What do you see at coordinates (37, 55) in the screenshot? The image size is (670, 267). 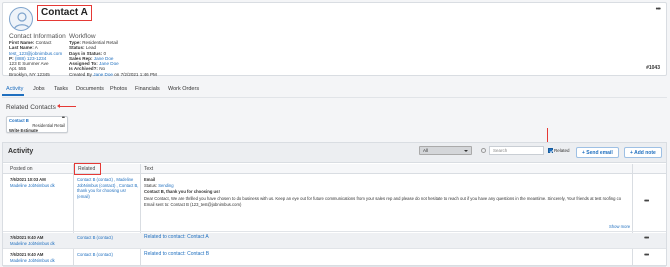 I see `contact-information: Contact Information First Name` at bounding box center [37, 55].